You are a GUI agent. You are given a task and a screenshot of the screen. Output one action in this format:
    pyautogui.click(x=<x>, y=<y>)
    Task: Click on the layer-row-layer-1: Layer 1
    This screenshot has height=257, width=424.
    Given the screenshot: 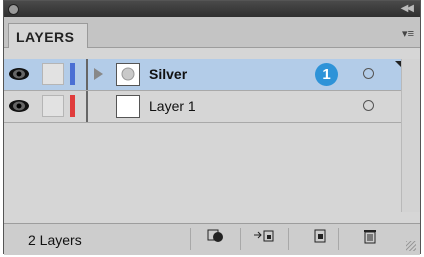 What is the action you would take?
    pyautogui.click(x=203, y=107)
    